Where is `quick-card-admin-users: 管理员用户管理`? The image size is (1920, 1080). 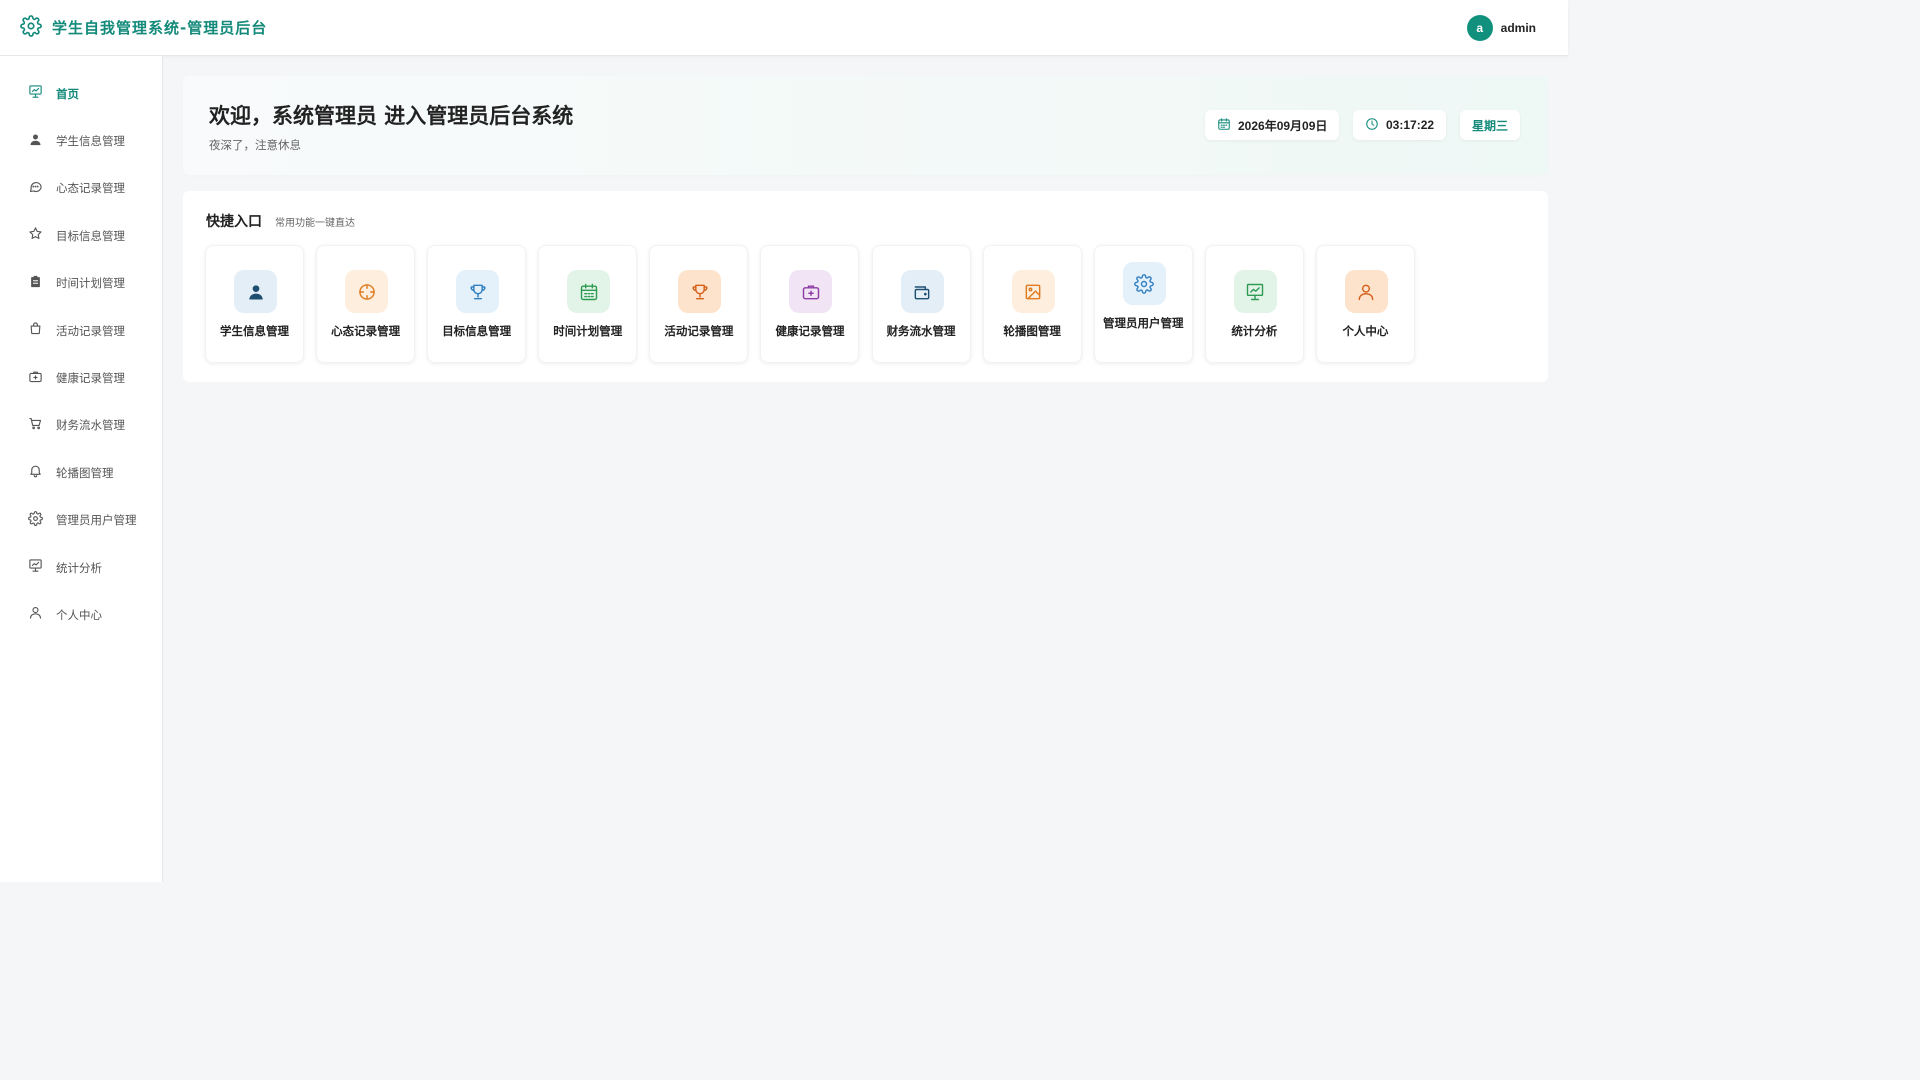 quick-card-admin-users: 管理员用户管理 is located at coordinates (1143, 304).